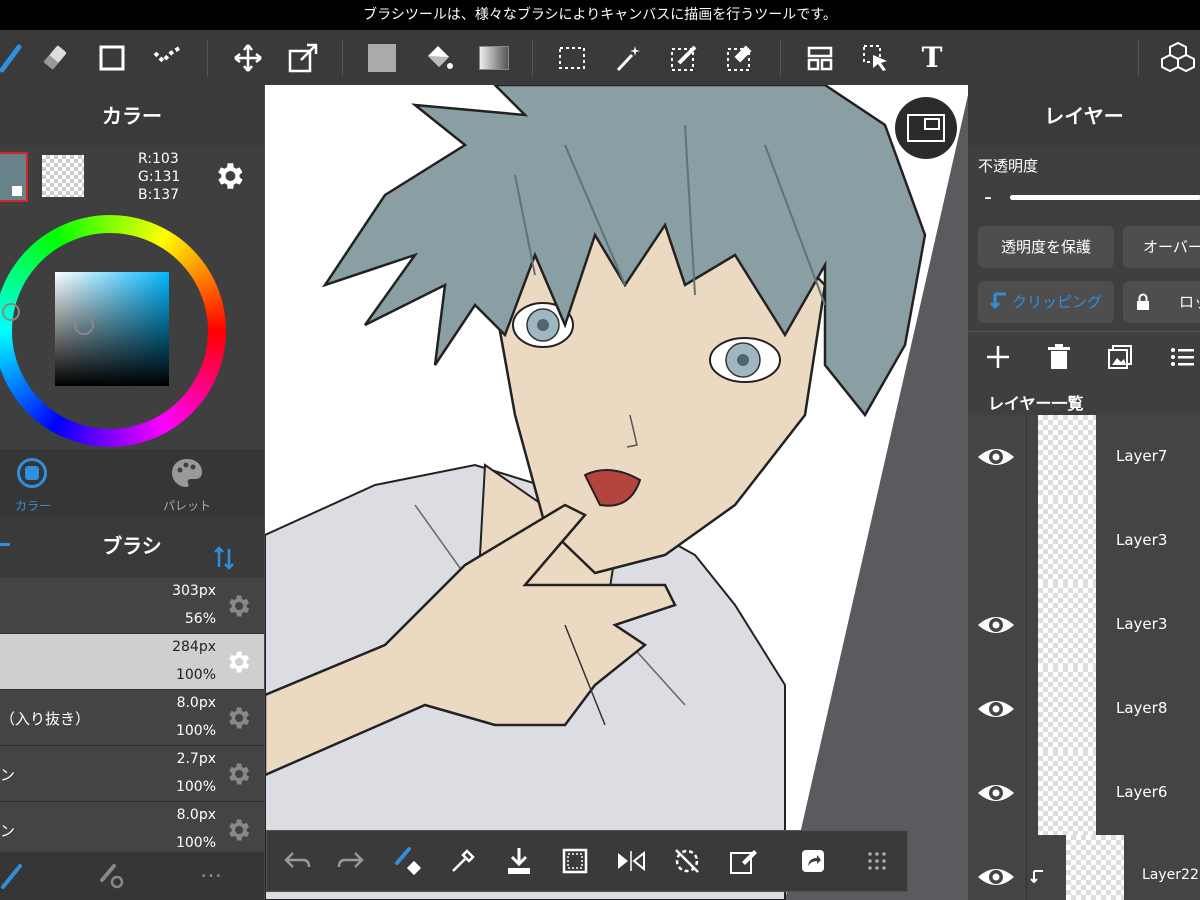 This screenshot has width=1200, height=900. I want to click on select-pen-icon, so click(684, 57).